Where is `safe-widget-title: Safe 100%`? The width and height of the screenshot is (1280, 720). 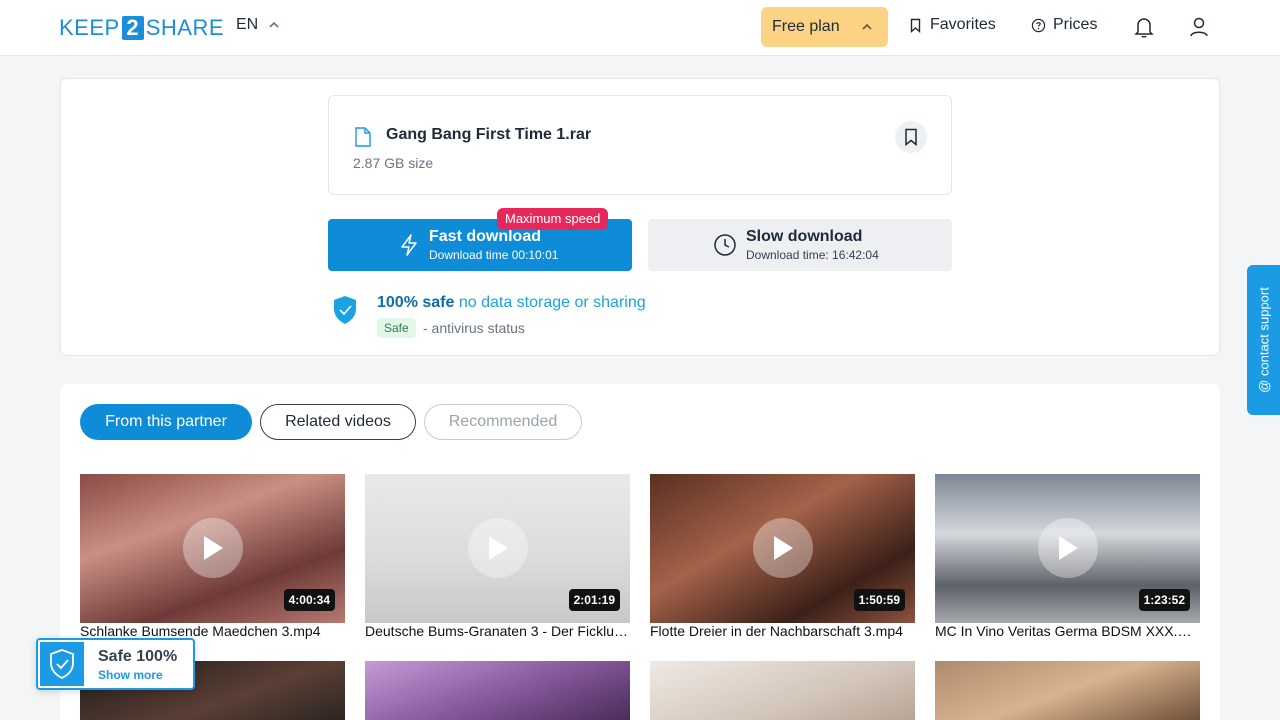 safe-widget-title: Safe 100% is located at coordinates (138, 656).